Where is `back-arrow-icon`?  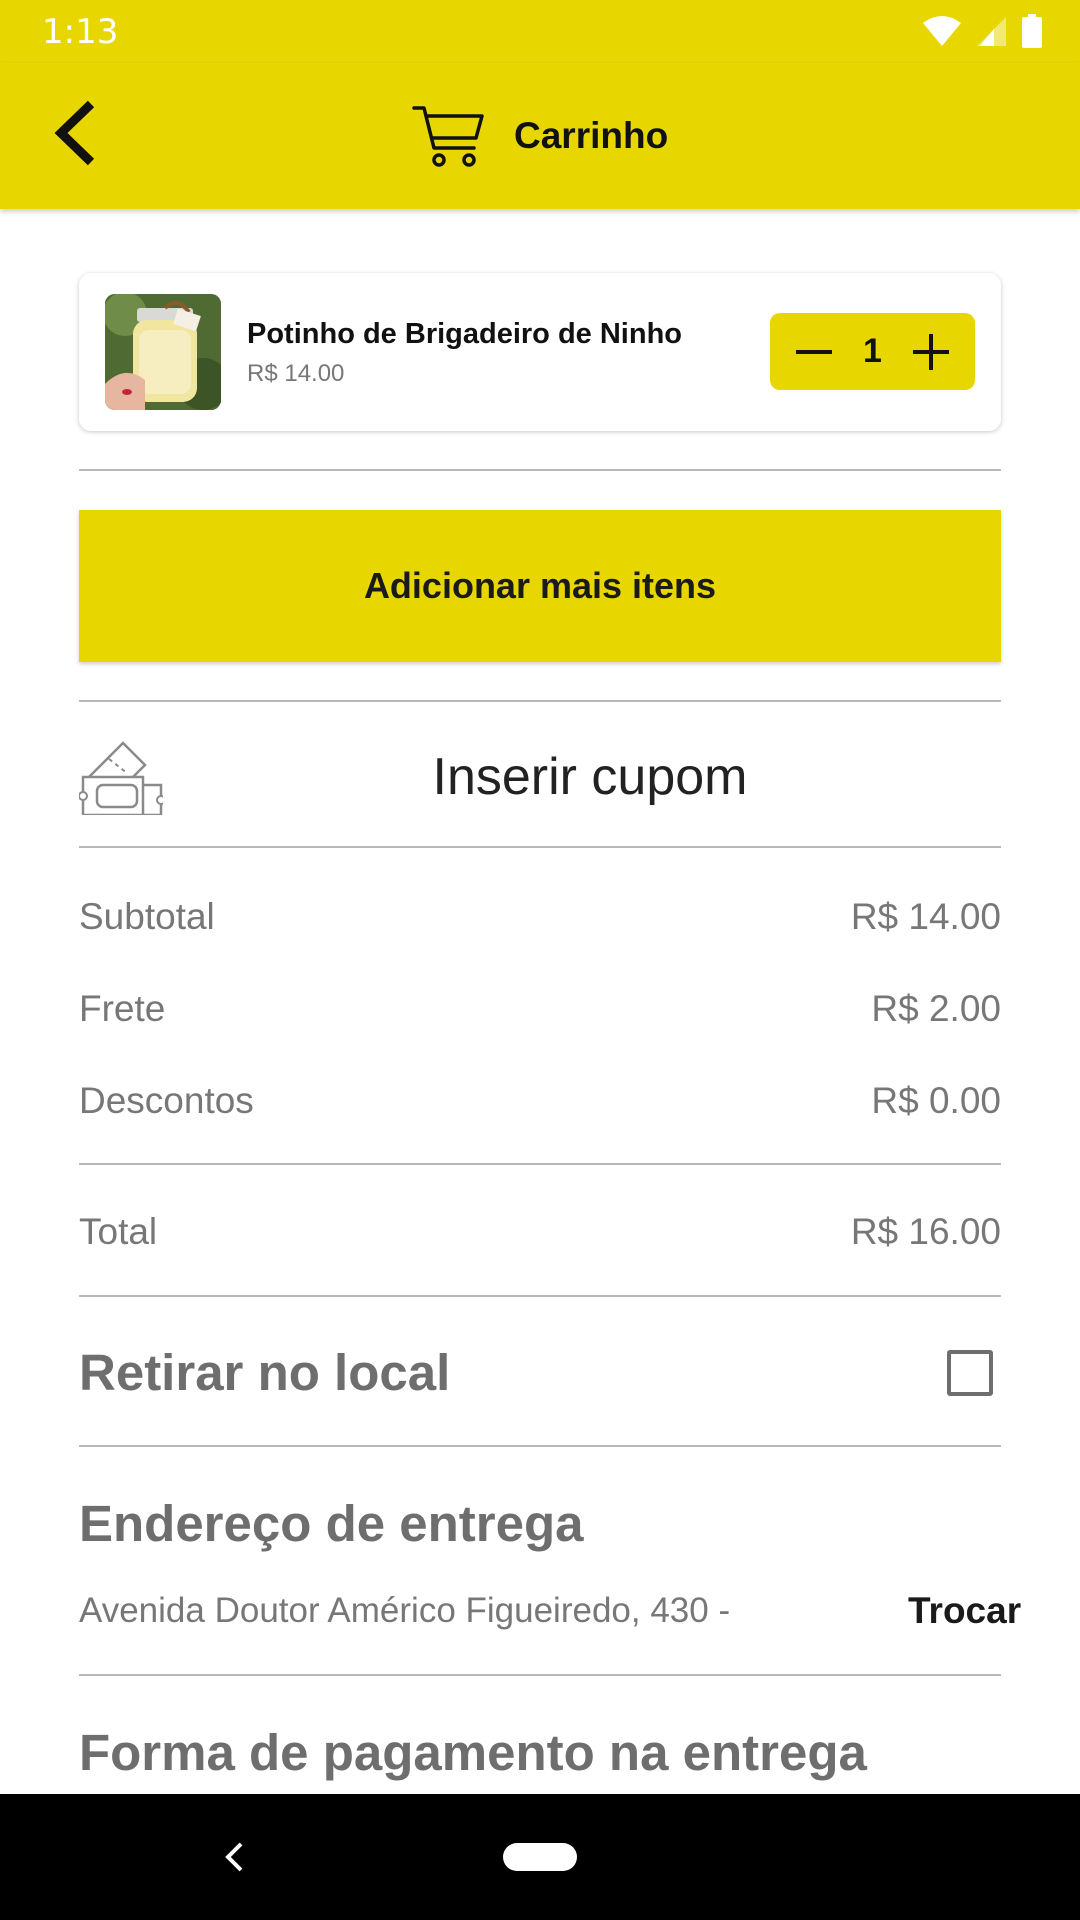 back-arrow-icon is located at coordinates (74, 133).